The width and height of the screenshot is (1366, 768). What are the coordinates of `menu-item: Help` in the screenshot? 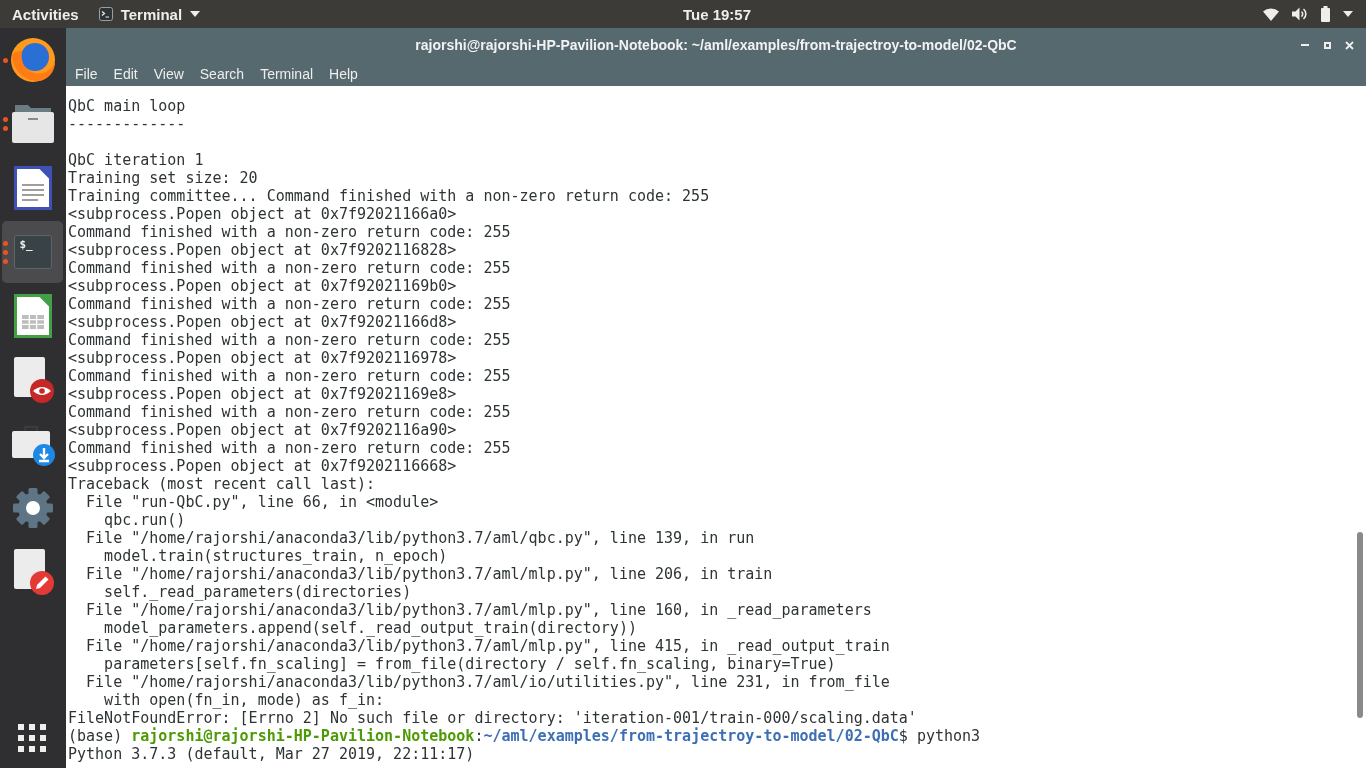 It's located at (343, 74).